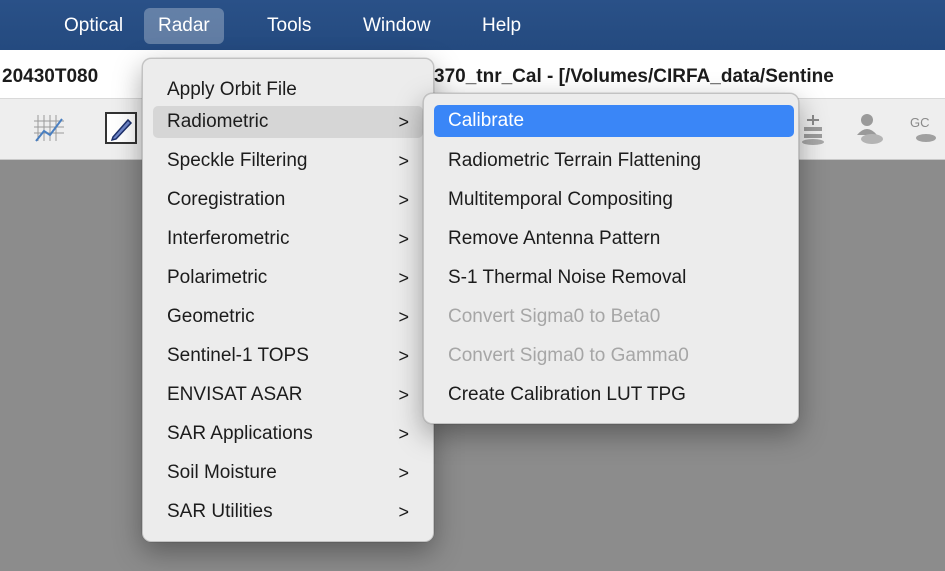  I want to click on submenu-item-multitemporal-compositing: Multitemporal Compositing, so click(614, 200).